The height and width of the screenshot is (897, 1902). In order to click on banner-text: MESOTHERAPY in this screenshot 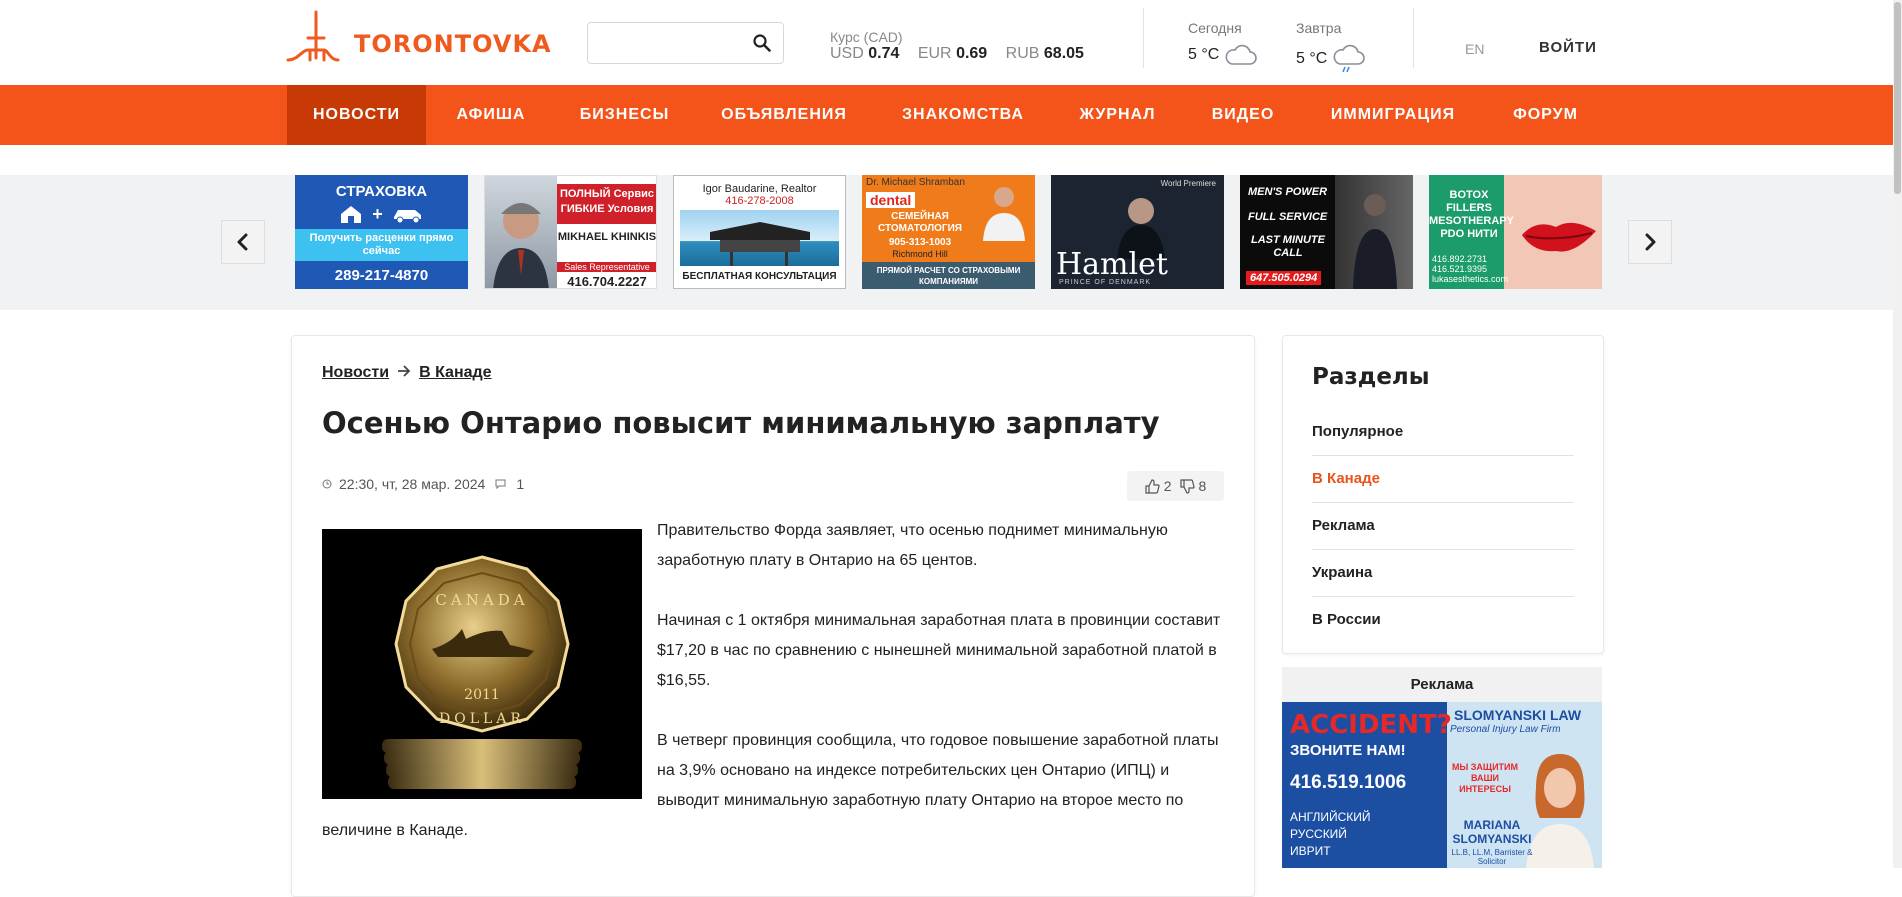, I will do `click(1471, 221)`.